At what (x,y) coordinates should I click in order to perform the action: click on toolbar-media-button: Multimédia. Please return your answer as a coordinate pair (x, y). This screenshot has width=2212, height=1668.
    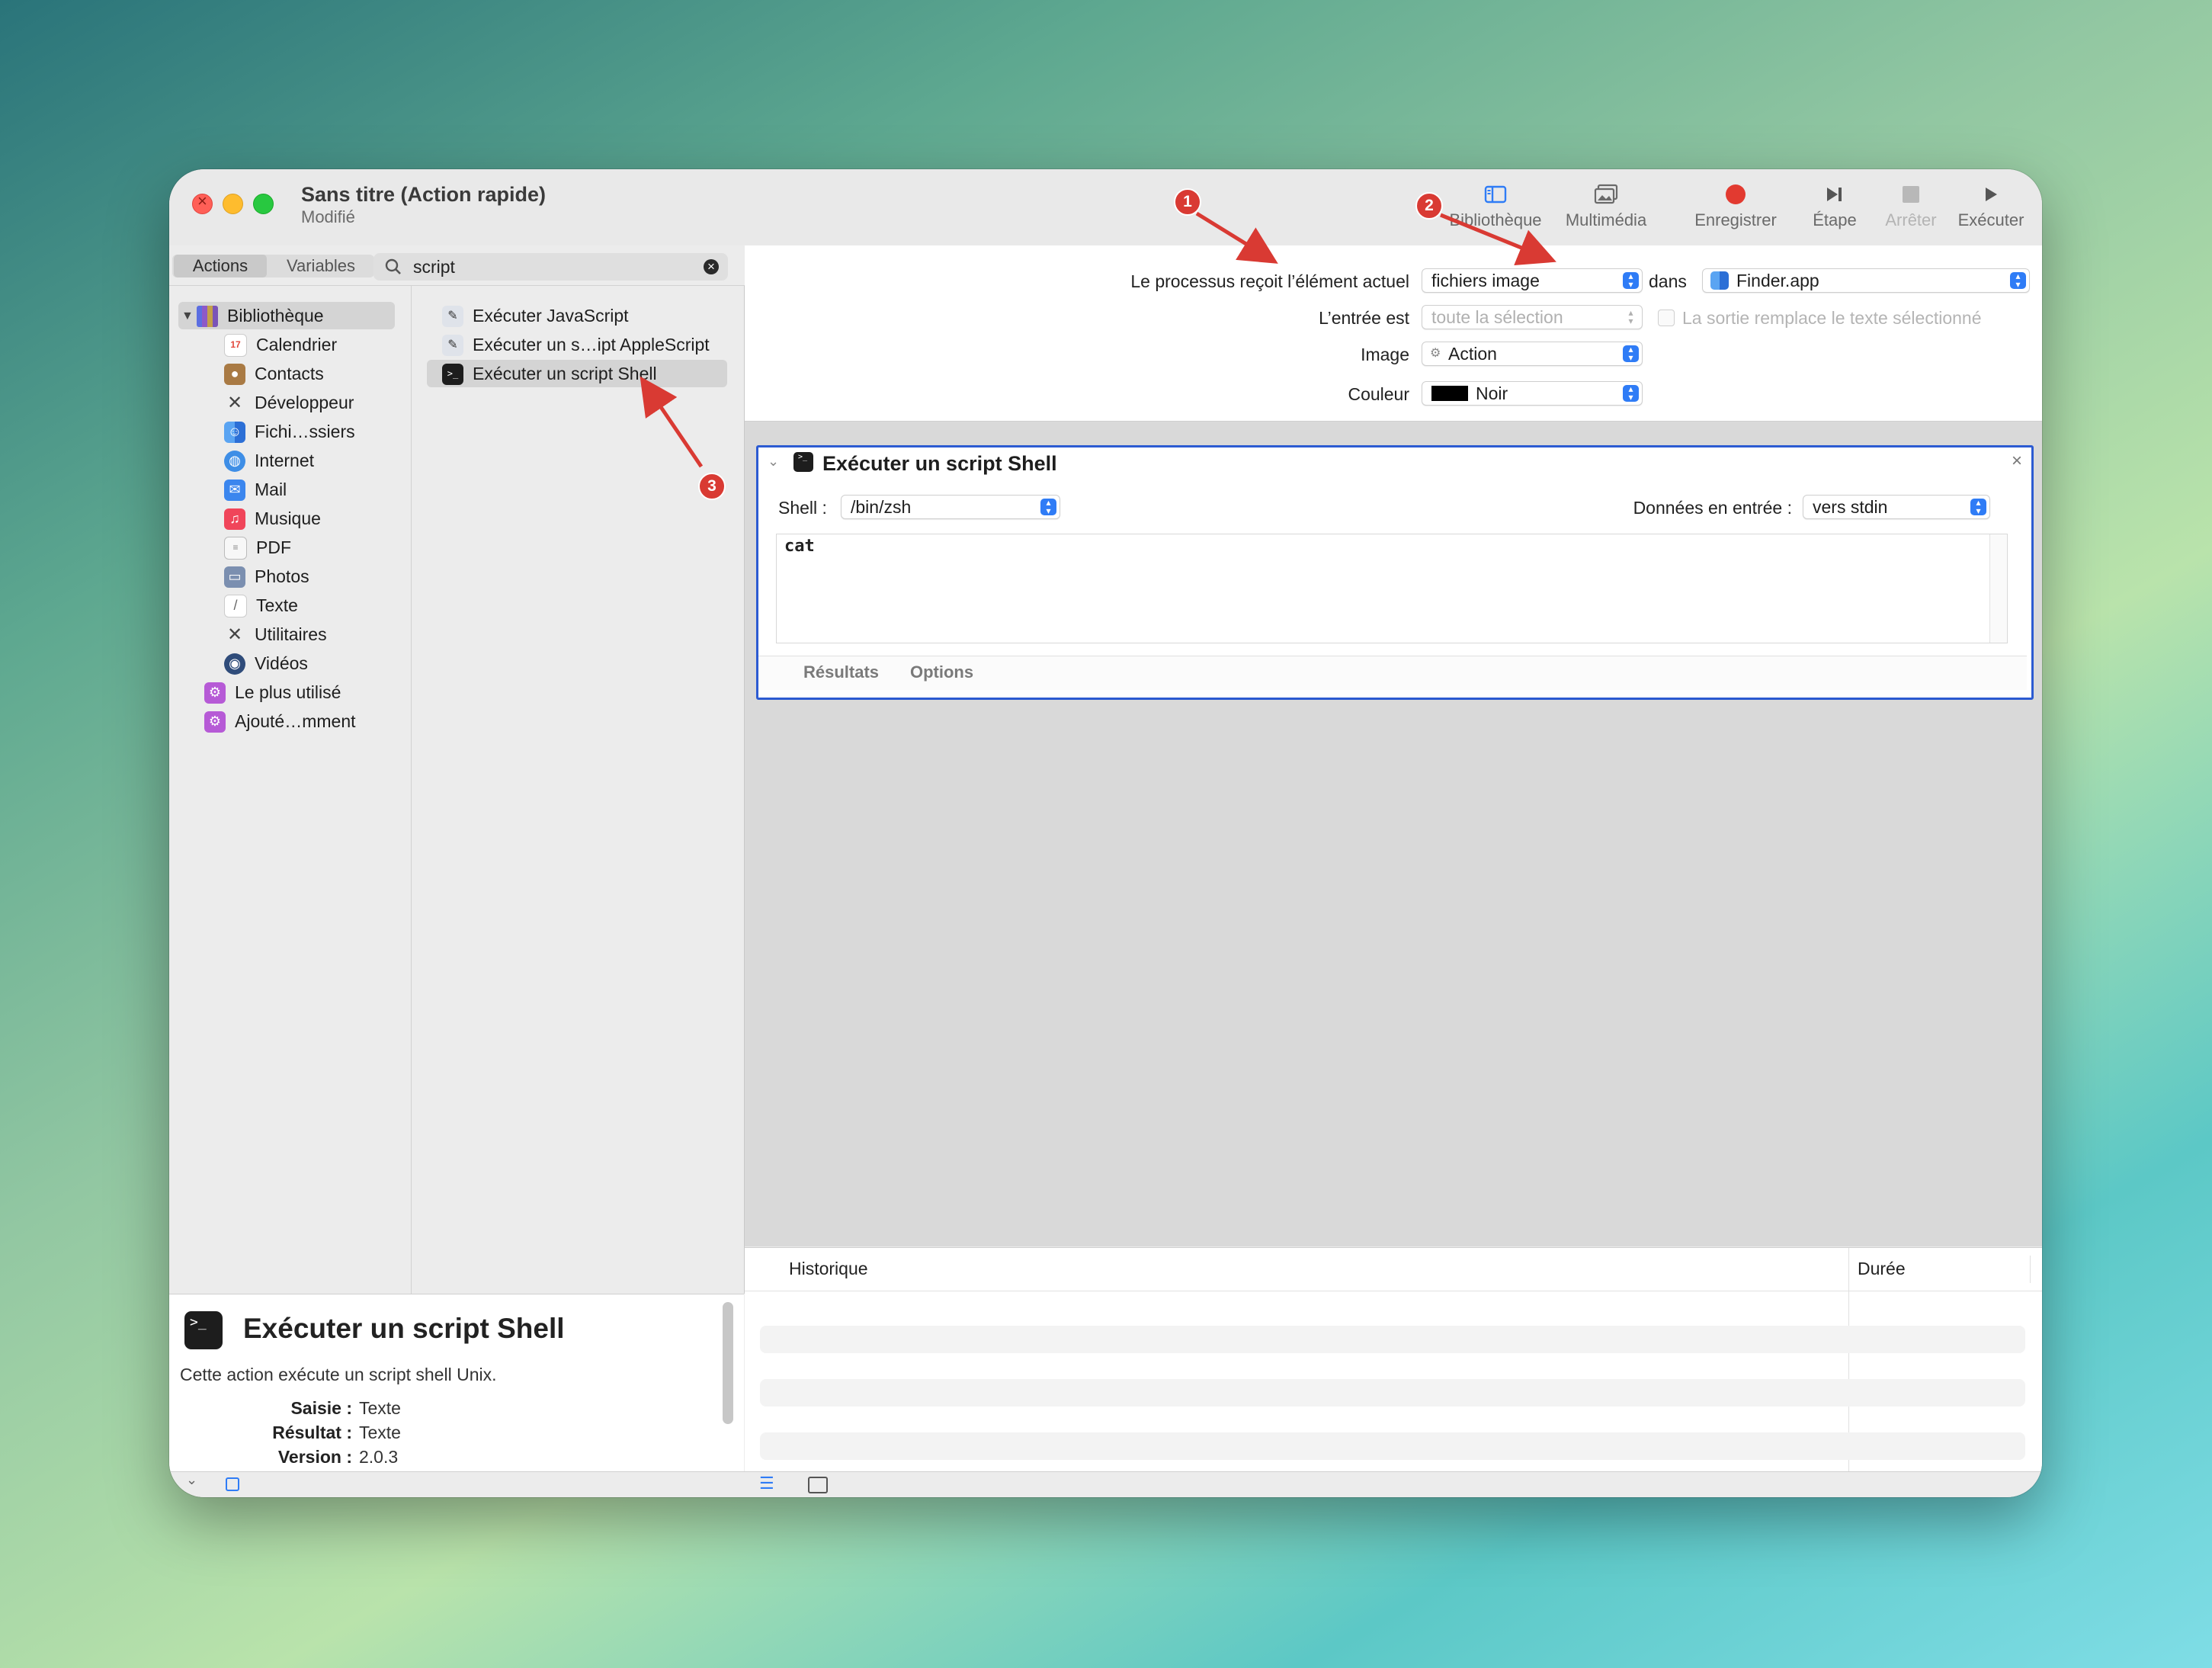
    Looking at the image, I should click on (1606, 204).